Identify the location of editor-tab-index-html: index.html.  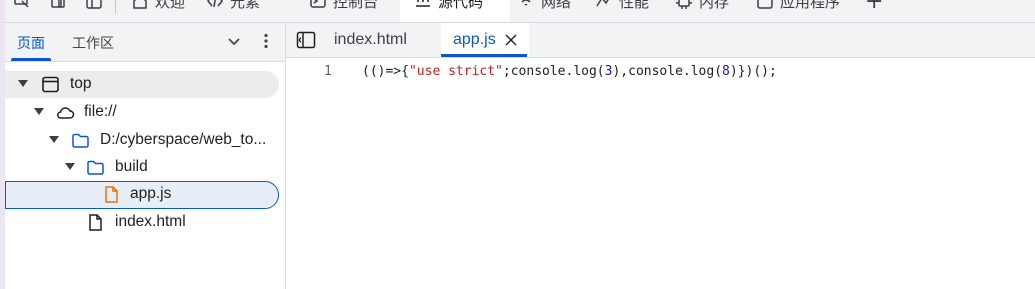
(370, 40).